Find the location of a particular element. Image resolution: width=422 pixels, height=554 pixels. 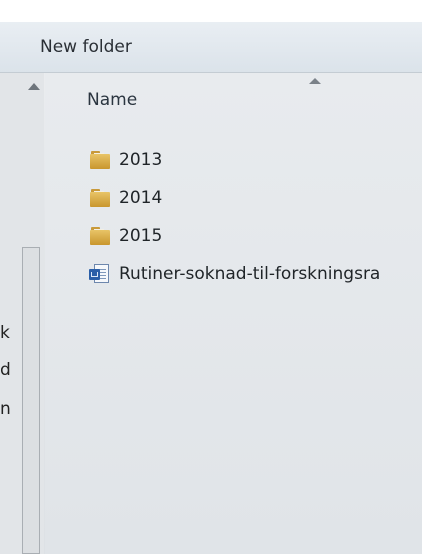

file-name: 2015 is located at coordinates (141, 236).